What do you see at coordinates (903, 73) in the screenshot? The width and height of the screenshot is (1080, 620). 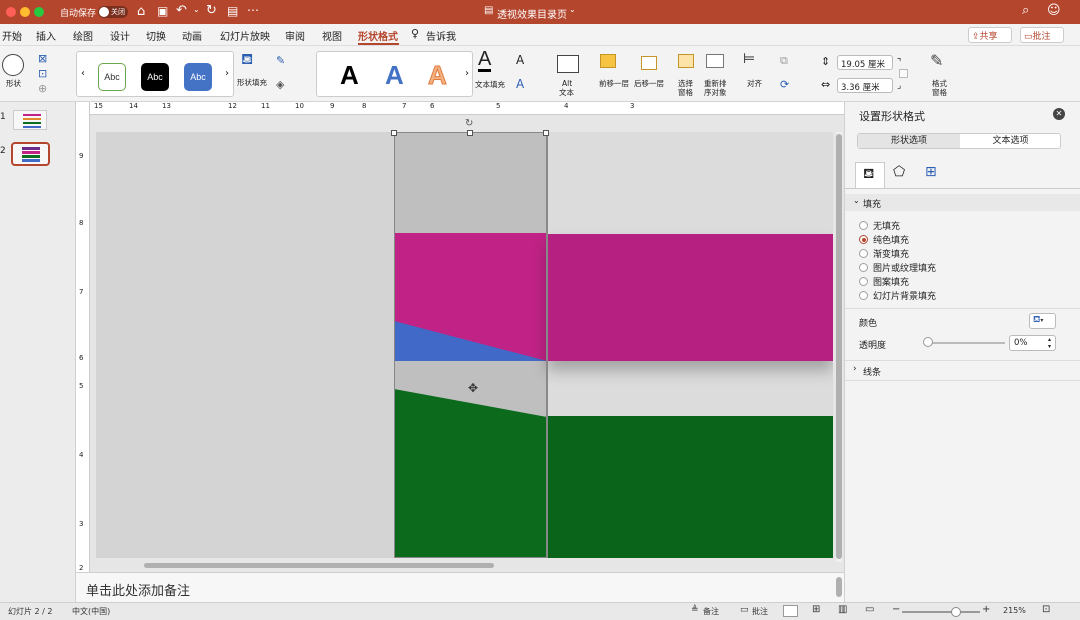 I see `size-dialog-checkbox` at bounding box center [903, 73].